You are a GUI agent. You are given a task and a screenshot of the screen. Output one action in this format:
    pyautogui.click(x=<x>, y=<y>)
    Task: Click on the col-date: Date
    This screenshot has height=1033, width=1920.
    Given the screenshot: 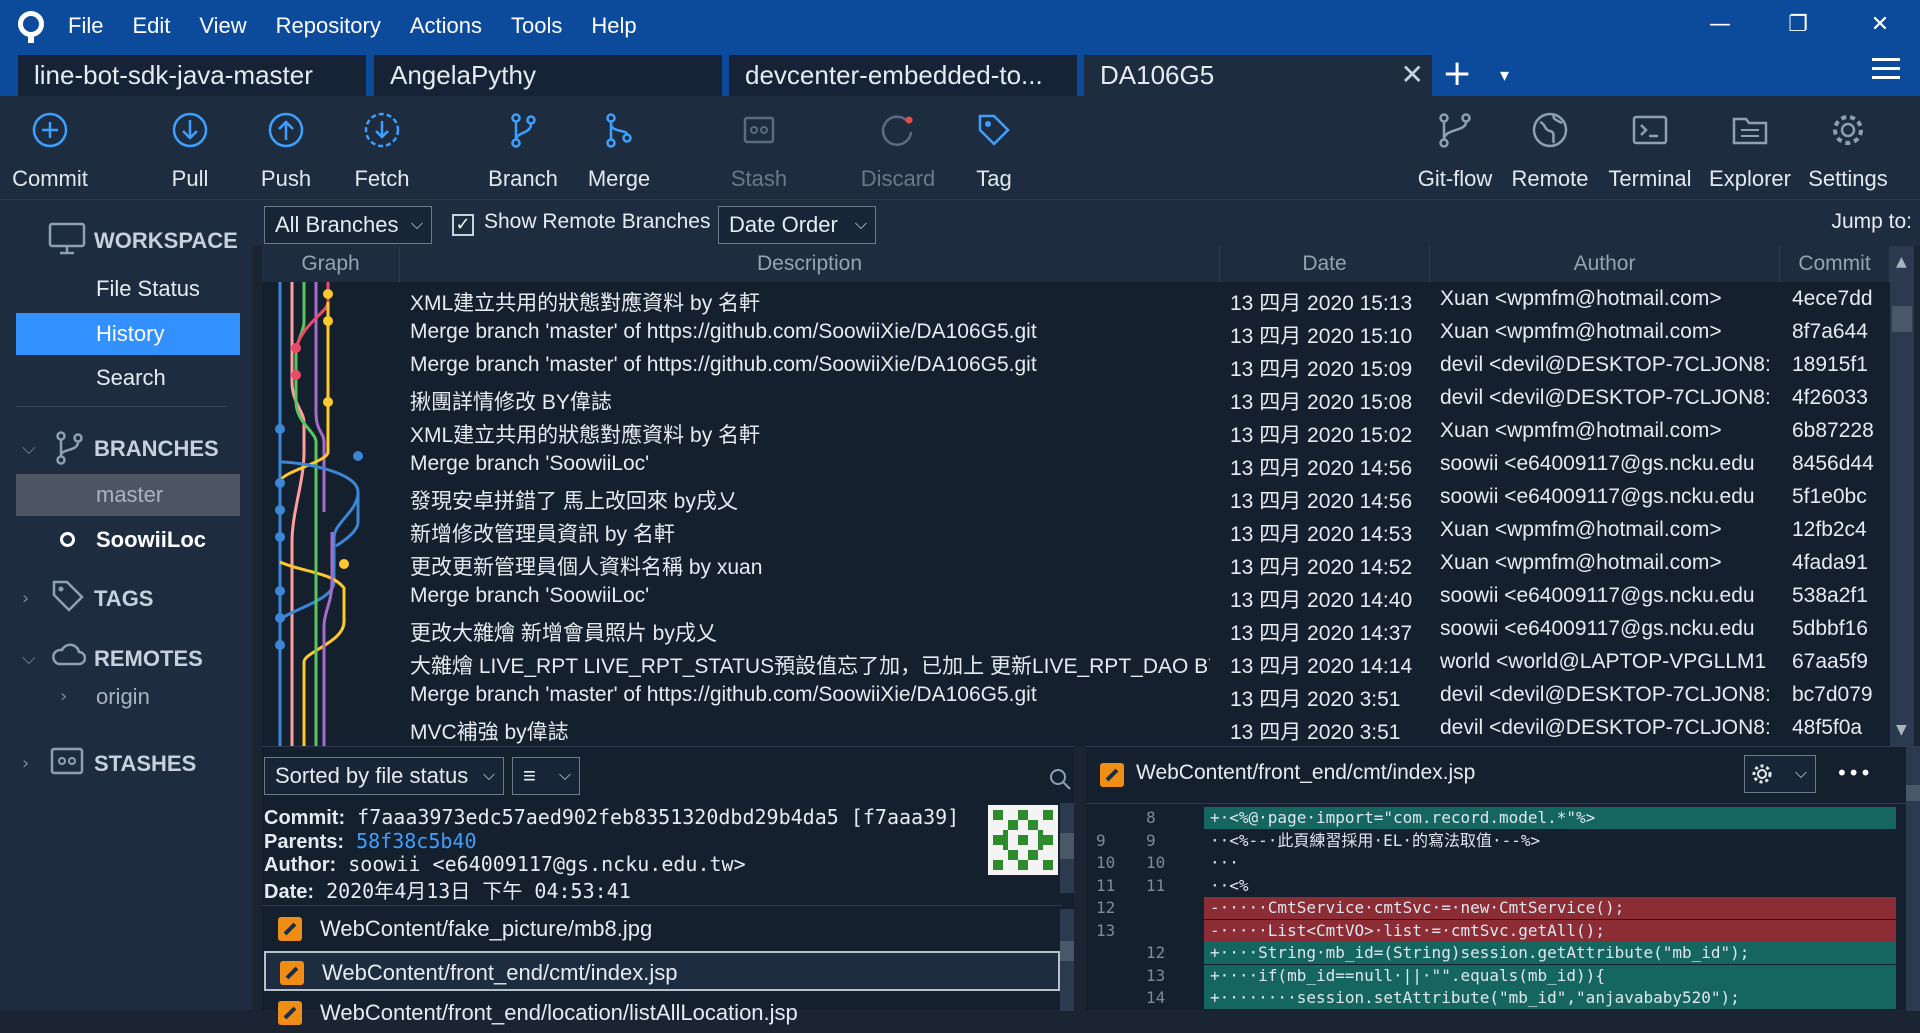 What is the action you would take?
    pyautogui.click(x=1325, y=264)
    